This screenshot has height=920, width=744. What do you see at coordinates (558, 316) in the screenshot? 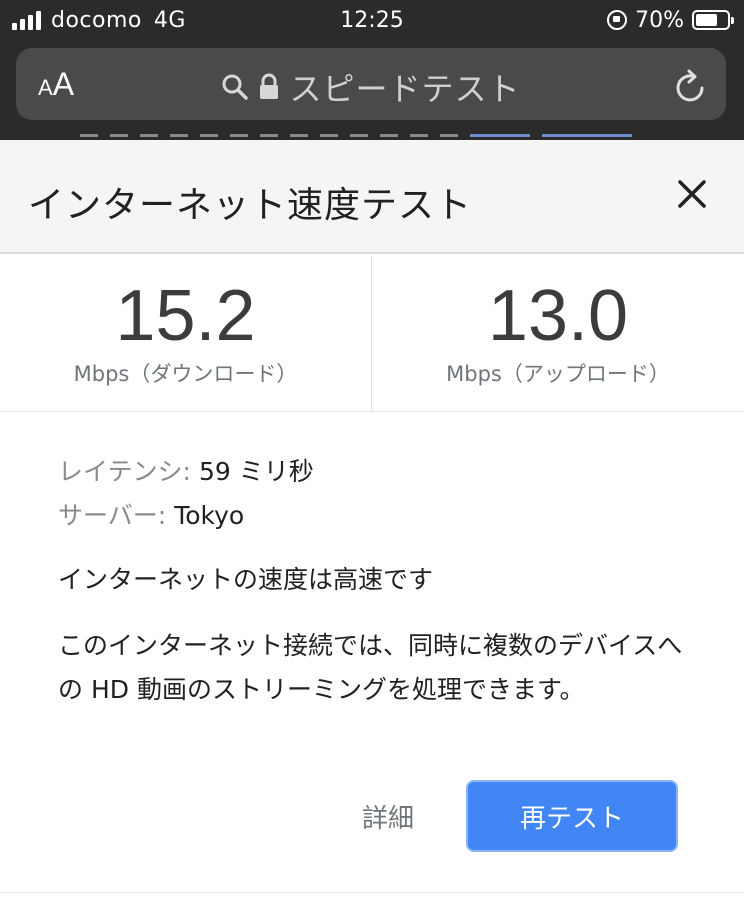
I see `upload-speed: 13.0` at bounding box center [558, 316].